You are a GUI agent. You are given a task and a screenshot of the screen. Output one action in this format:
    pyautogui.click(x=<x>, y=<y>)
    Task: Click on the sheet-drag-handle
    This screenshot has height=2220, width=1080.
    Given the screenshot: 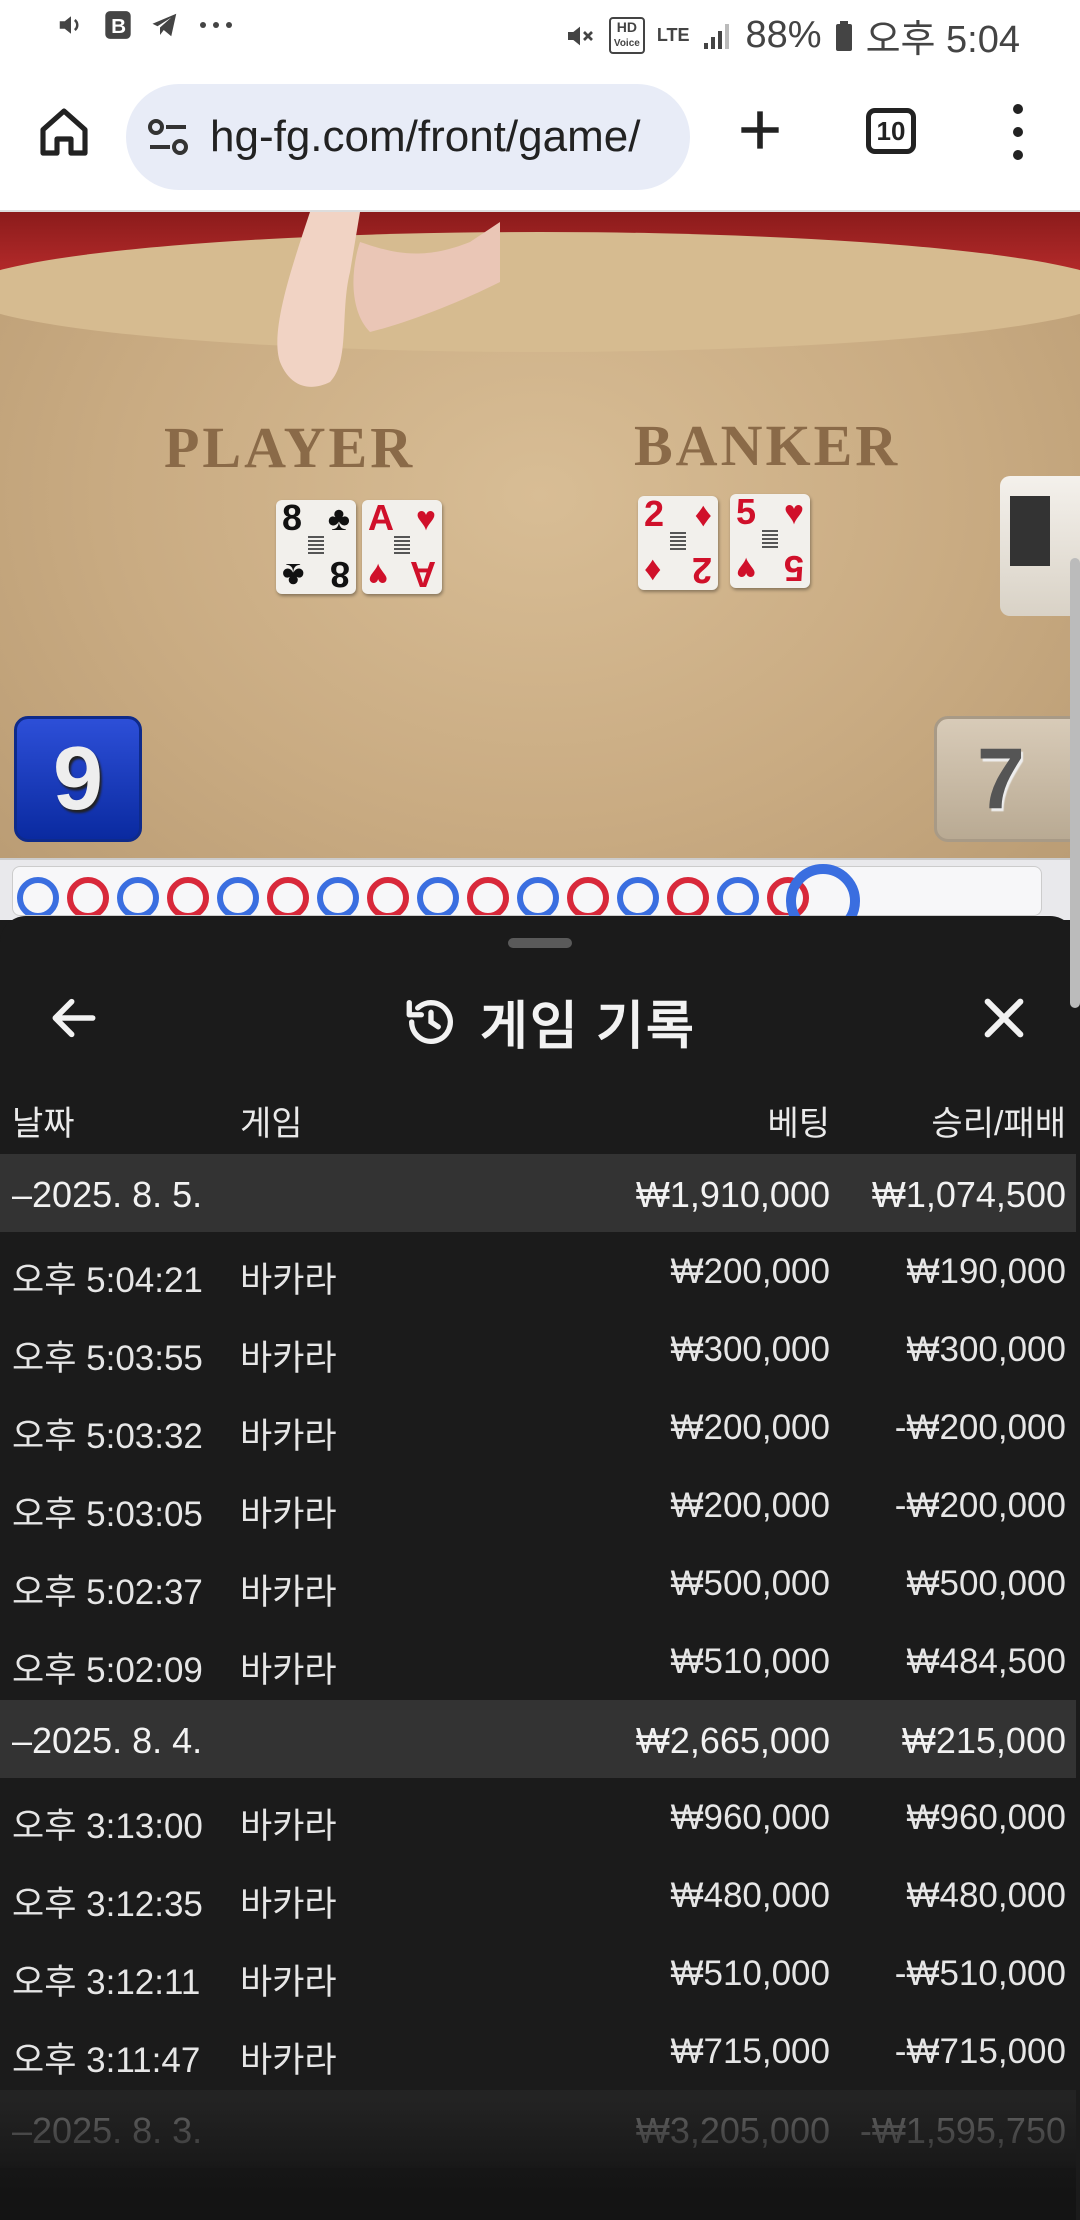 What is the action you would take?
    pyautogui.click(x=540, y=943)
    